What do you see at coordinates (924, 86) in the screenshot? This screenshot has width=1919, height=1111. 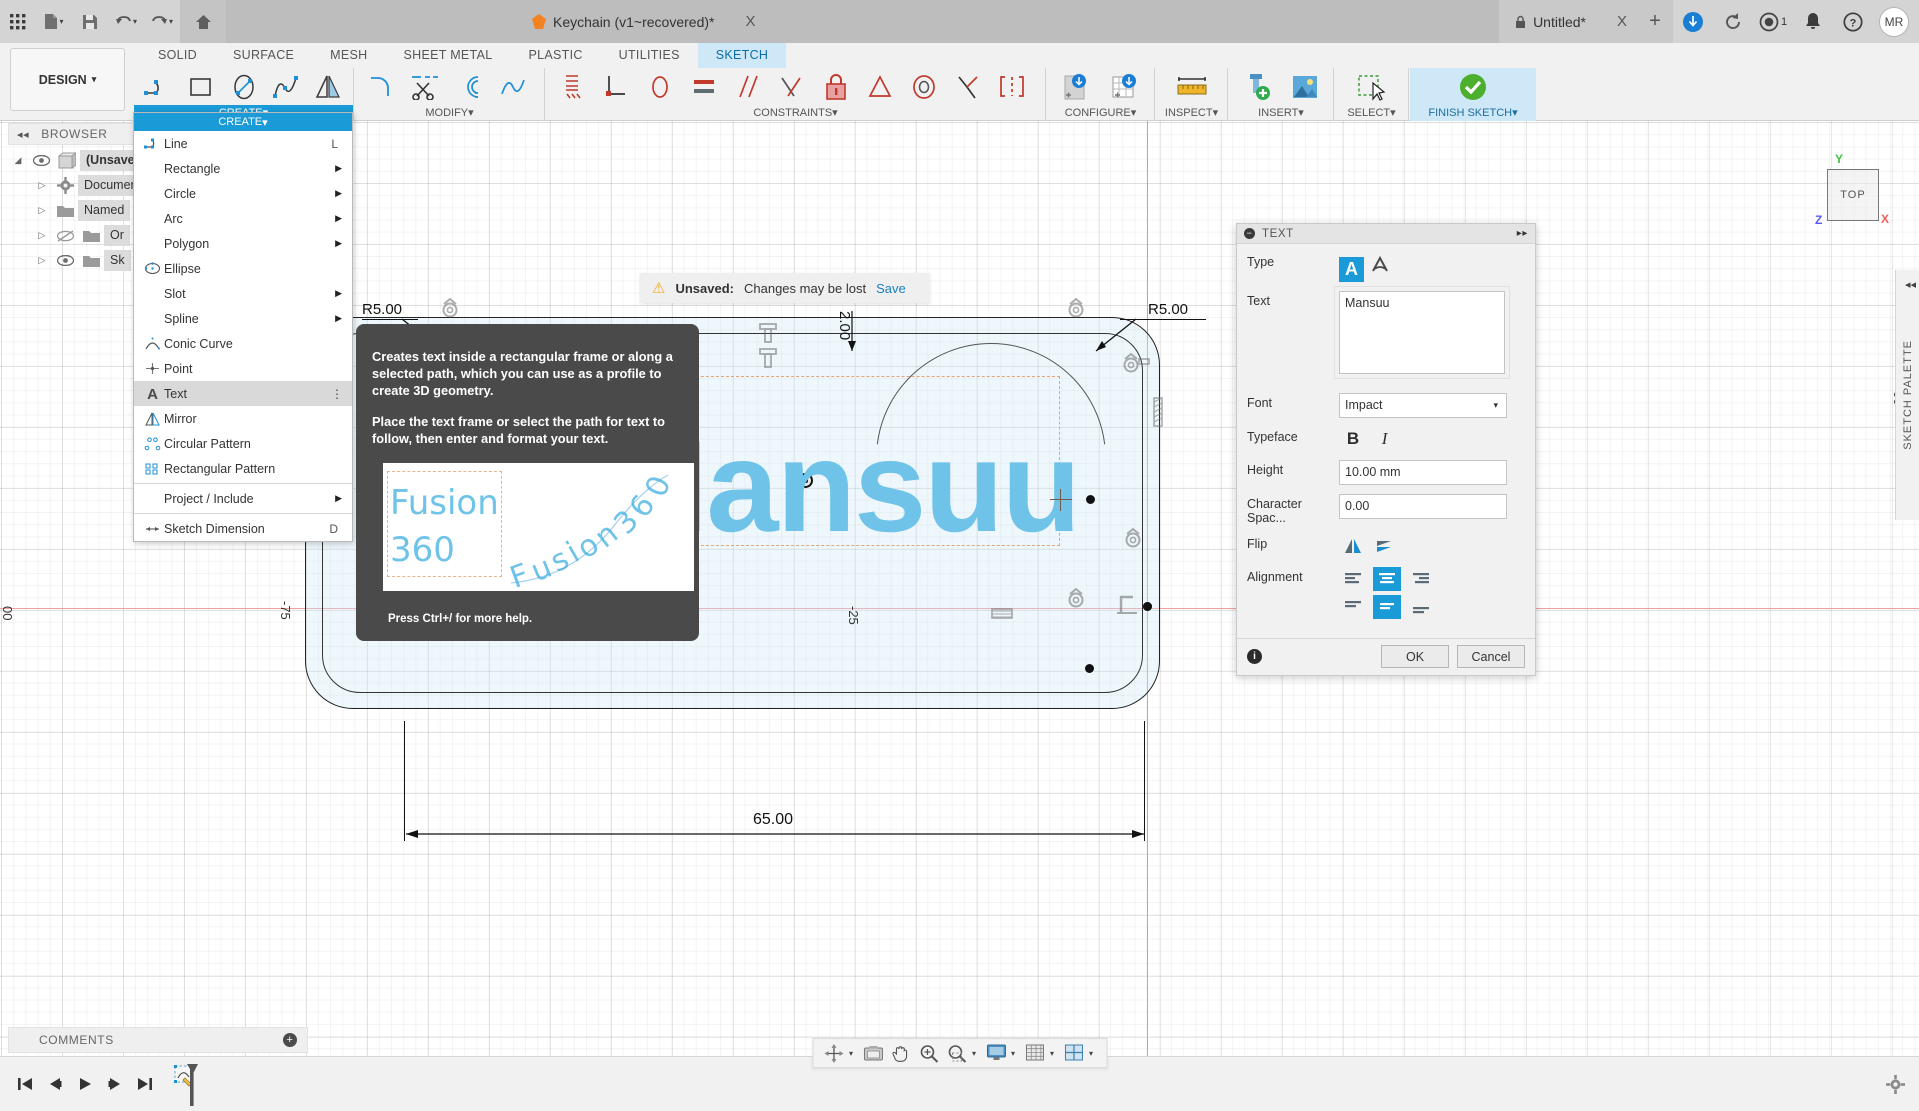 I see `concentric-icon` at bounding box center [924, 86].